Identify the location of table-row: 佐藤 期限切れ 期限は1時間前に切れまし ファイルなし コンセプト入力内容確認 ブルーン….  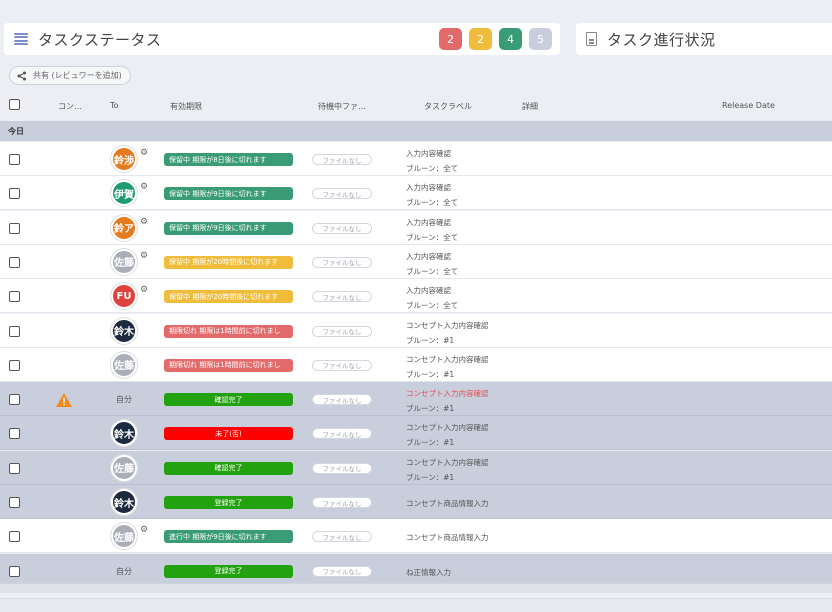
(416, 364).